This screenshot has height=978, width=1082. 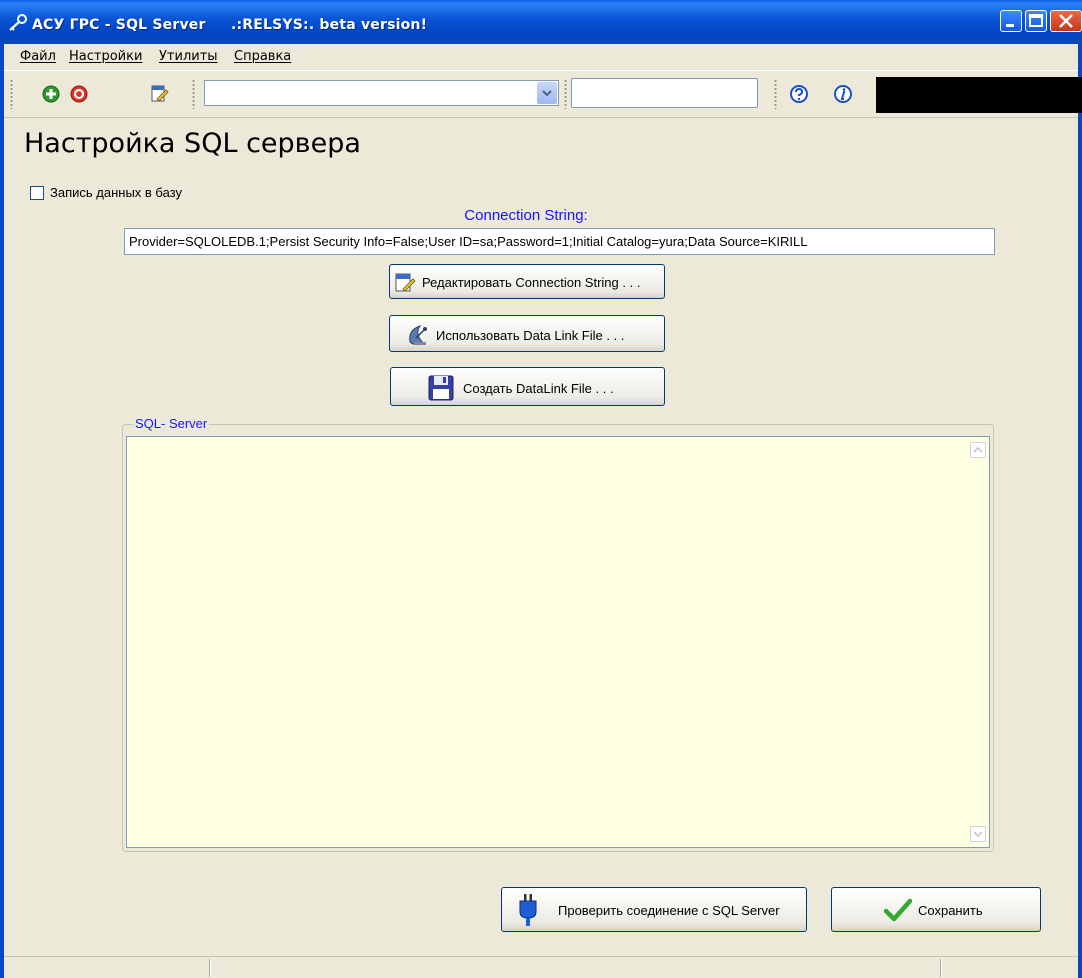 I want to click on write-to-db-checkbox, so click(x=37, y=193).